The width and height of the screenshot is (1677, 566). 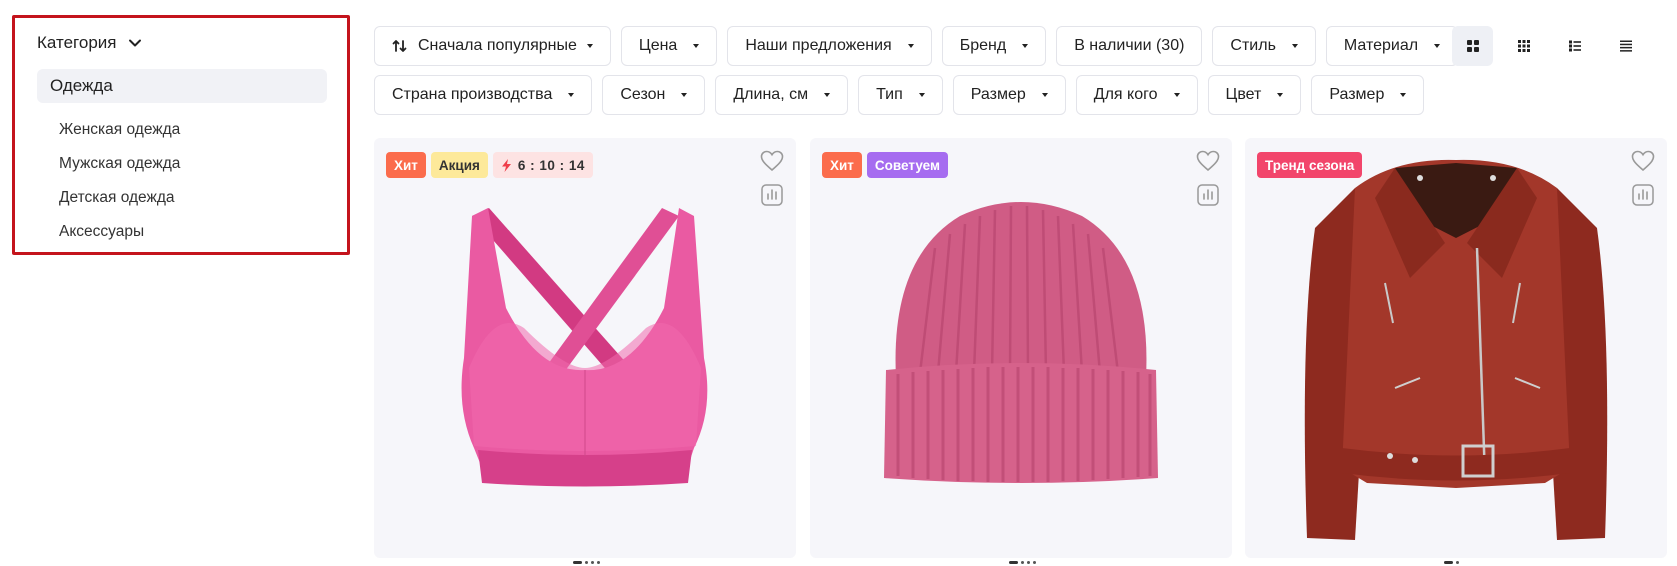 I want to click on badge-recommend: Советуем, so click(x=907, y=165).